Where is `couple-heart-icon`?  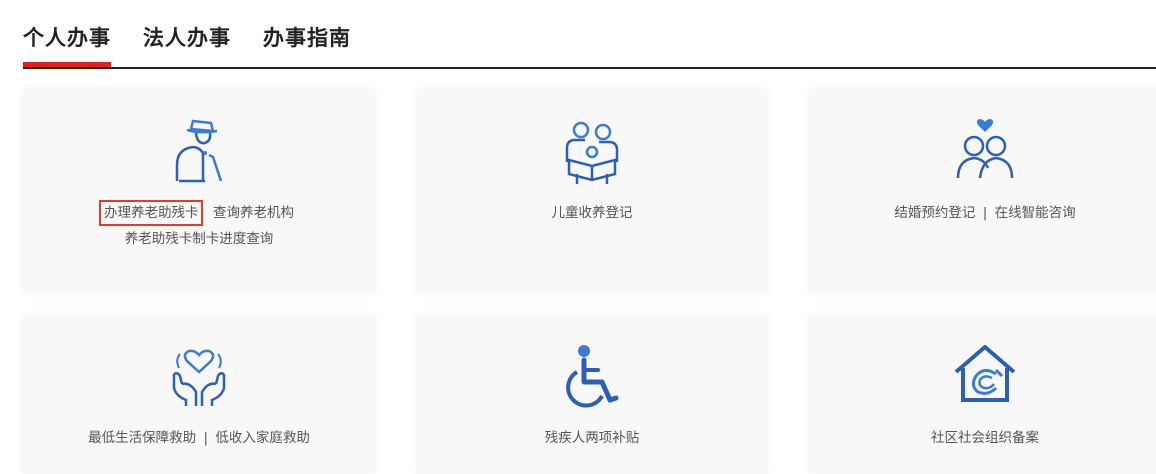 couple-heart-icon is located at coordinates (985, 149).